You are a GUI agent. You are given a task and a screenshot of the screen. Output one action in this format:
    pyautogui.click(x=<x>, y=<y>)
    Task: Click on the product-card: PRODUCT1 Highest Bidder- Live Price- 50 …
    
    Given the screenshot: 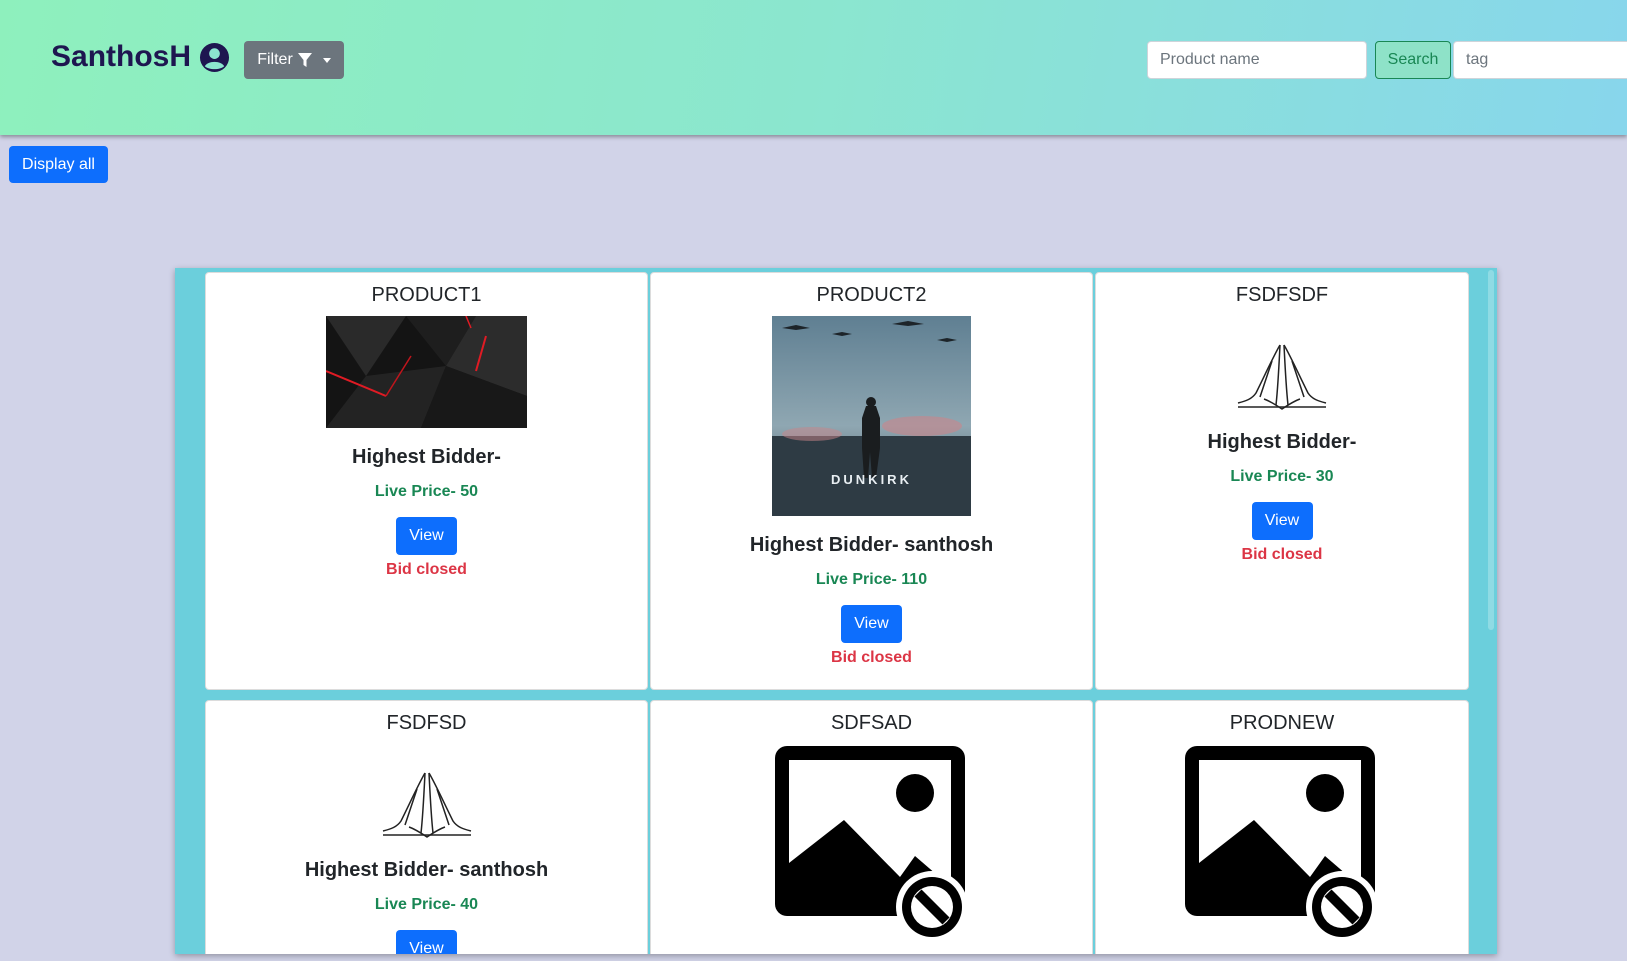 What is the action you would take?
    pyautogui.click(x=426, y=481)
    